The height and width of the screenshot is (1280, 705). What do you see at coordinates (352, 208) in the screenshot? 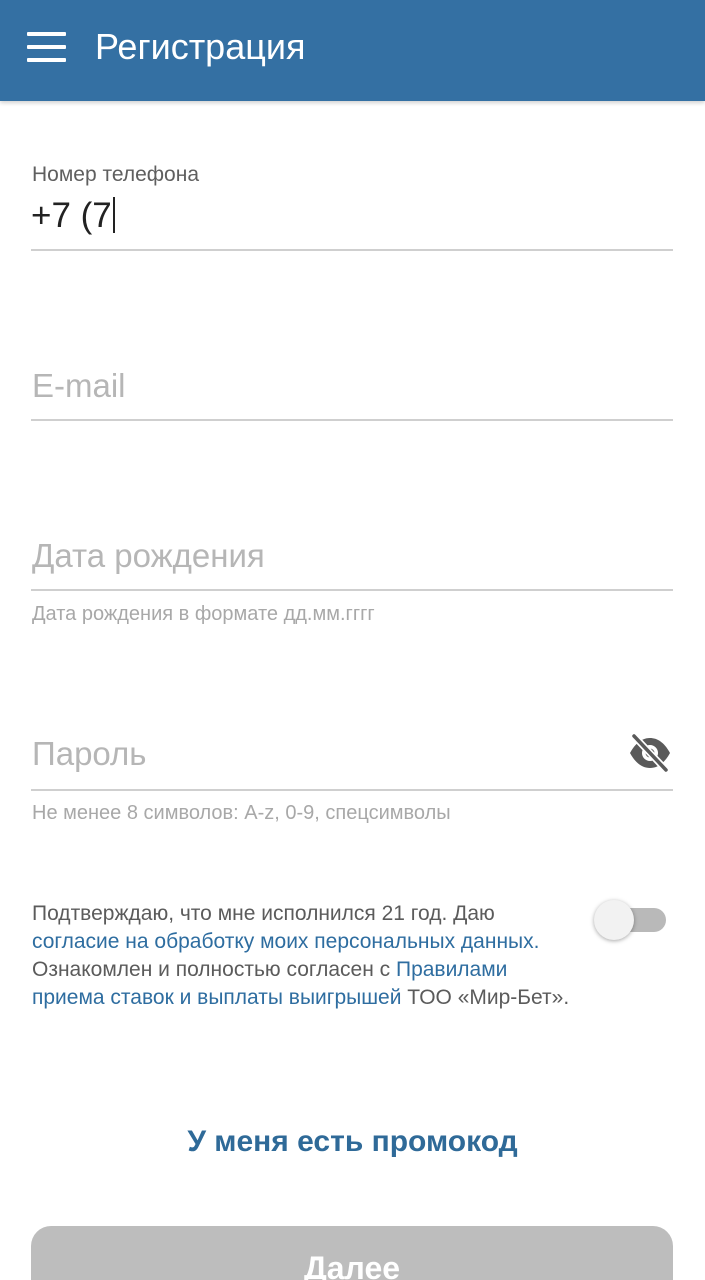
I see `phone-field: Номер телефона +7 (7` at bounding box center [352, 208].